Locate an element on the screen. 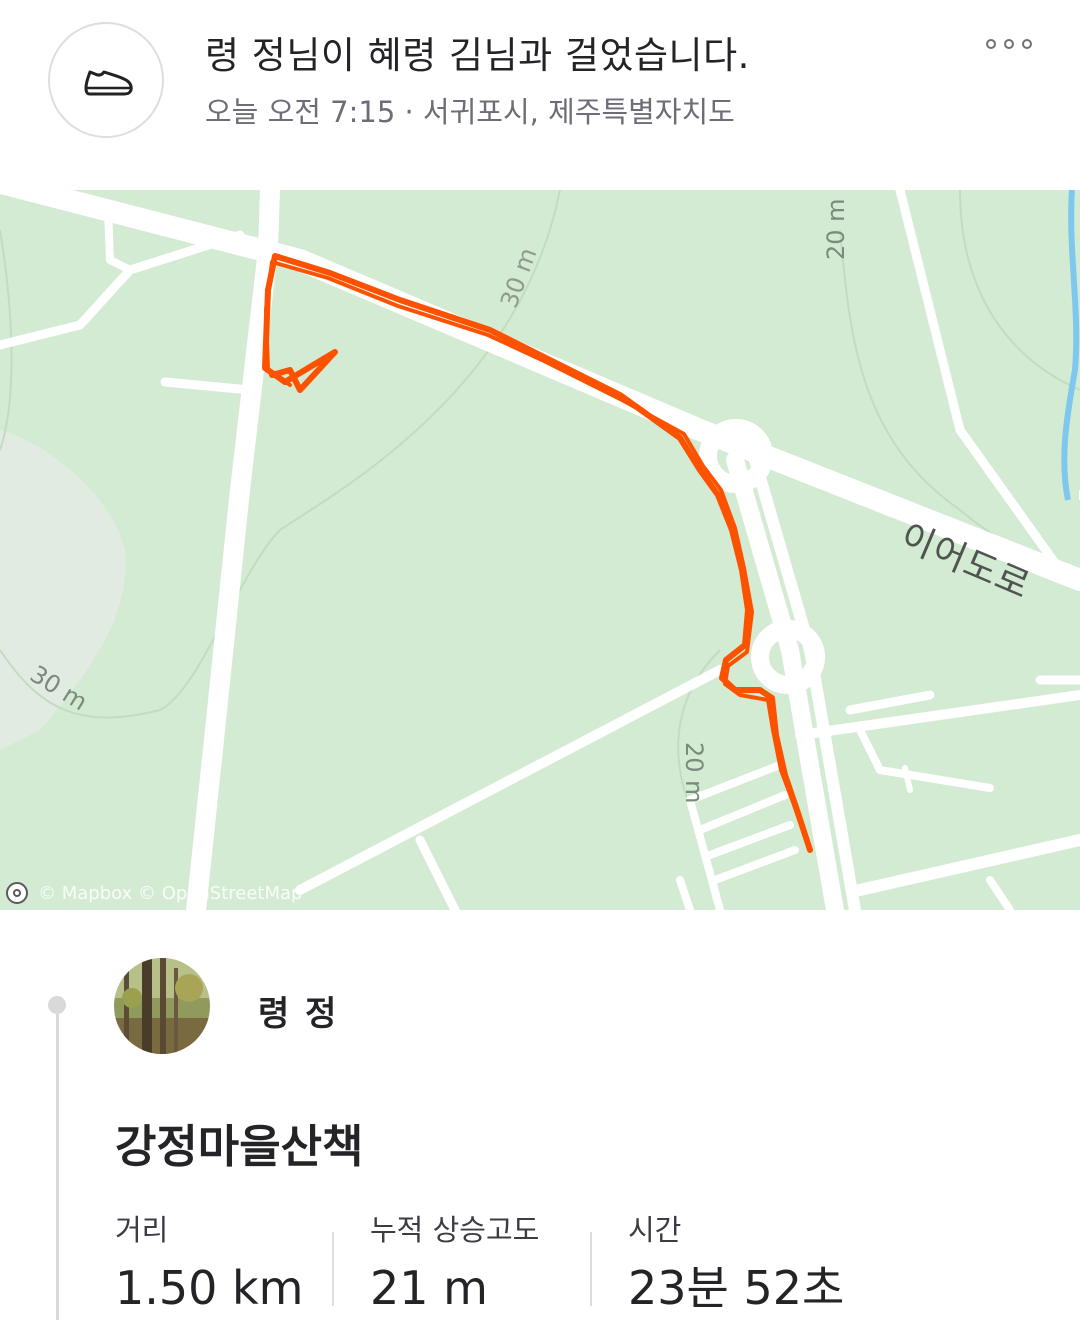  activity-title: 강정마을산책 is located at coordinates (239, 1142).